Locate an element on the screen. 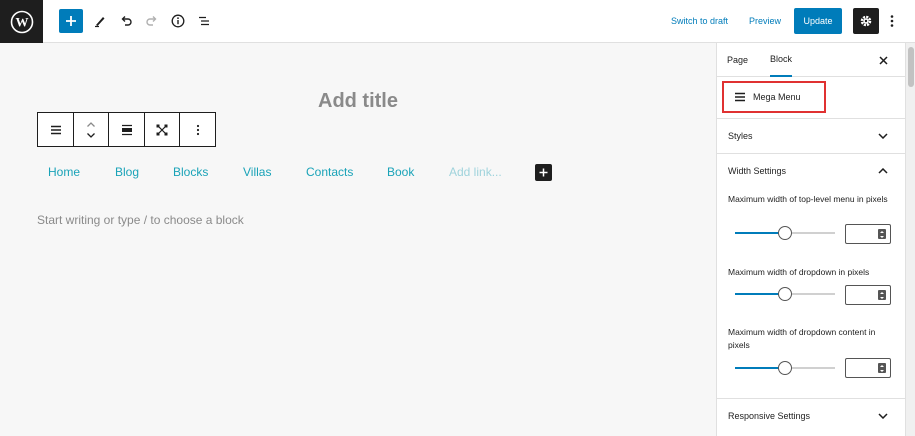 This screenshot has height=436, width=915. fullscreen-icon is located at coordinates (162, 129).